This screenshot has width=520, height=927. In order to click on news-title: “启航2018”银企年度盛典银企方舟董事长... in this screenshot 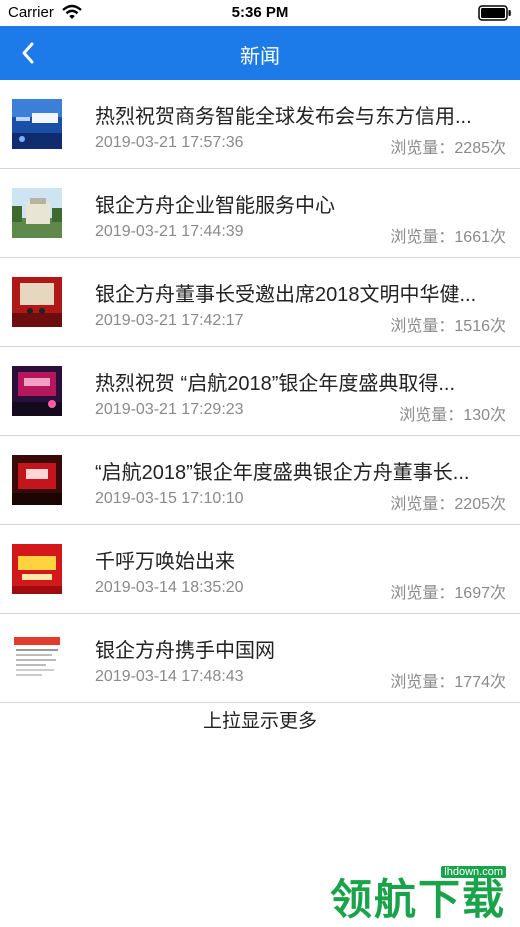, I will do `click(282, 473)`.